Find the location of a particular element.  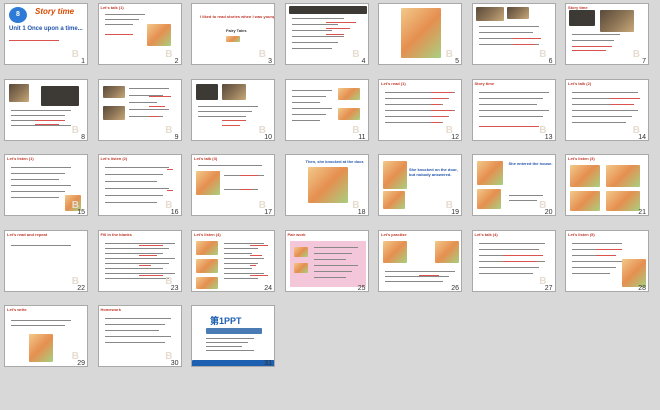

slide-thumbnail: Pair work 25 is located at coordinates (326, 260).